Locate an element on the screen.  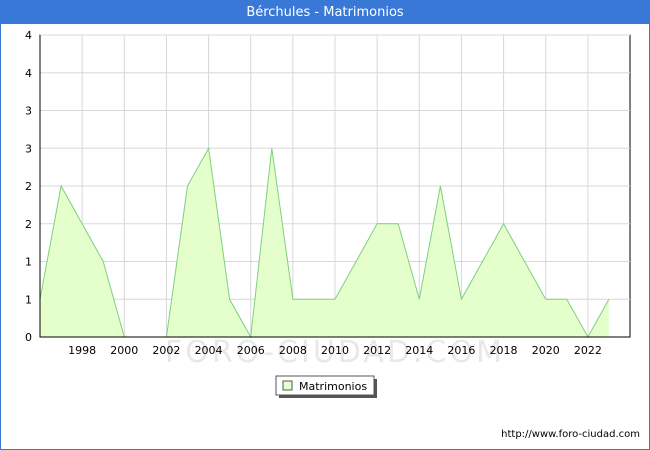
x-tick-label: 2016 is located at coordinates (461, 350).